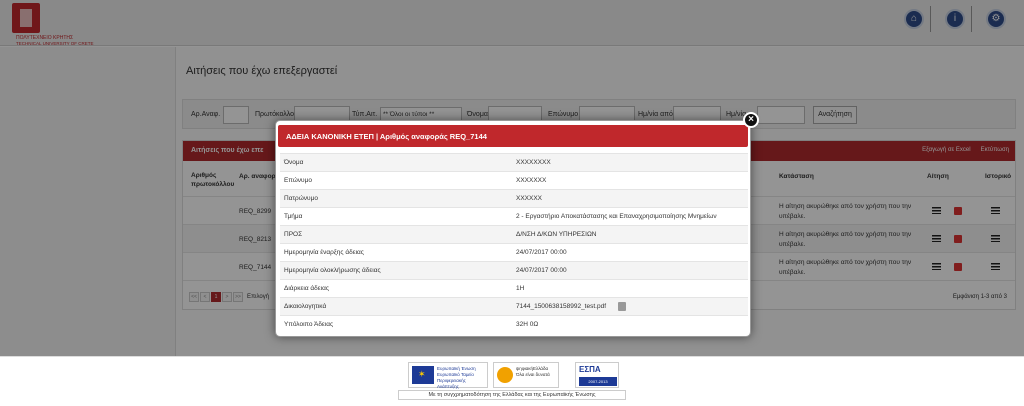  I want to click on detail-label: Τμήμα, so click(293, 216).